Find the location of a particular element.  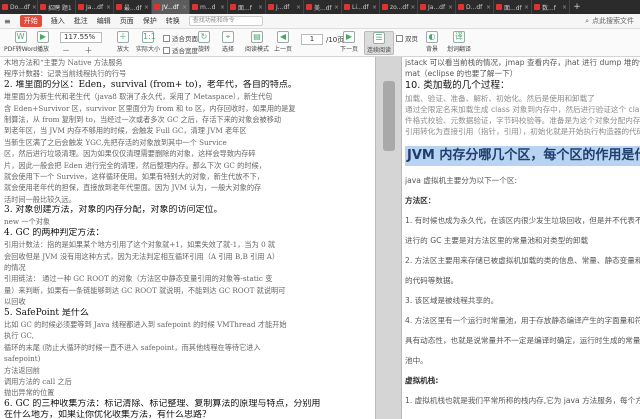

body-subheading: 方法区： is located at coordinates (420, 200).